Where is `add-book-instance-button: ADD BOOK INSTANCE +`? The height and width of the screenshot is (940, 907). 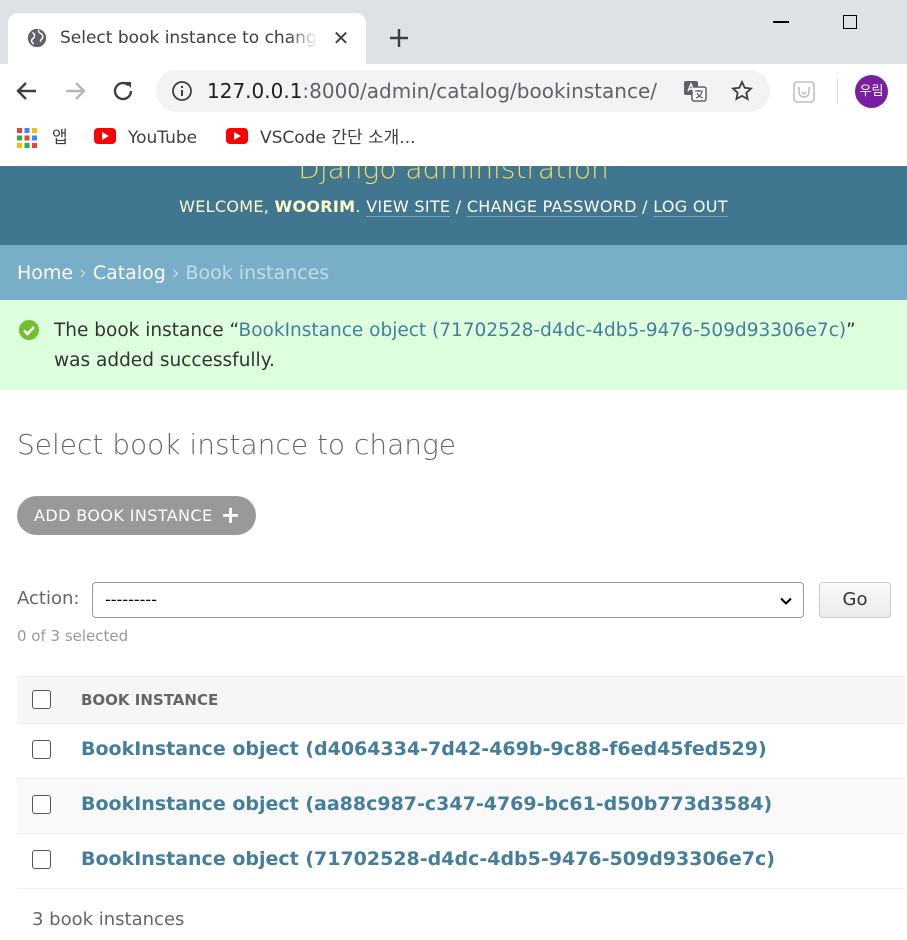 add-book-instance-button: ADD BOOK INSTANCE + is located at coordinates (137, 515).